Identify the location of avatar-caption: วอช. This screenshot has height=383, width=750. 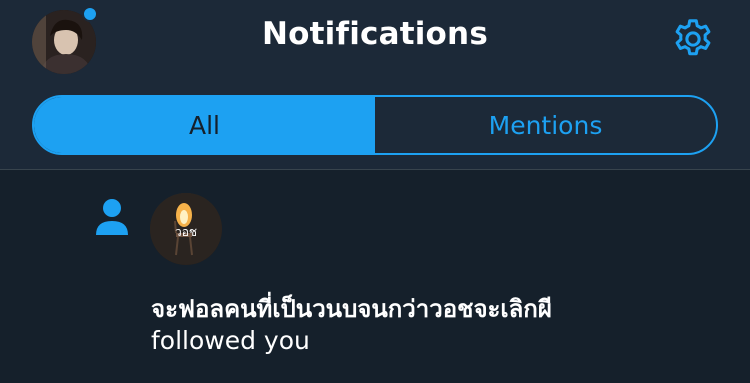
(186, 232).